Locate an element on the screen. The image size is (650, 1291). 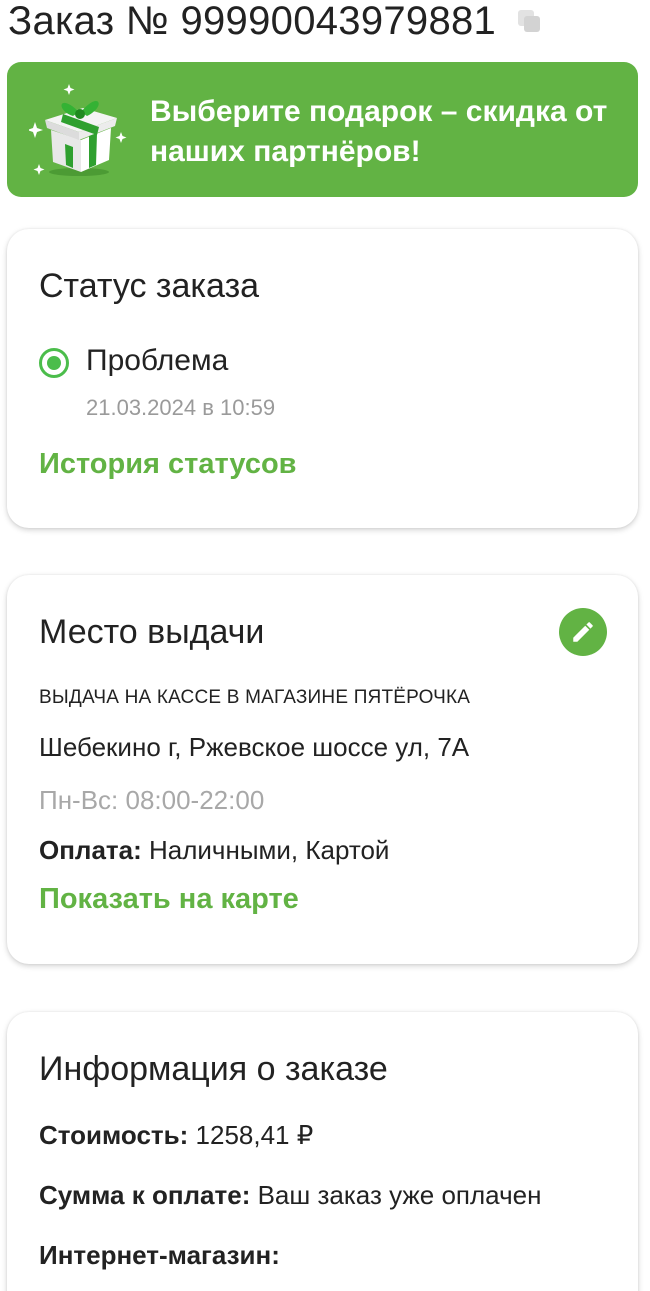
status-date: 21.03.2024 в 10:59 is located at coordinates (181, 407).